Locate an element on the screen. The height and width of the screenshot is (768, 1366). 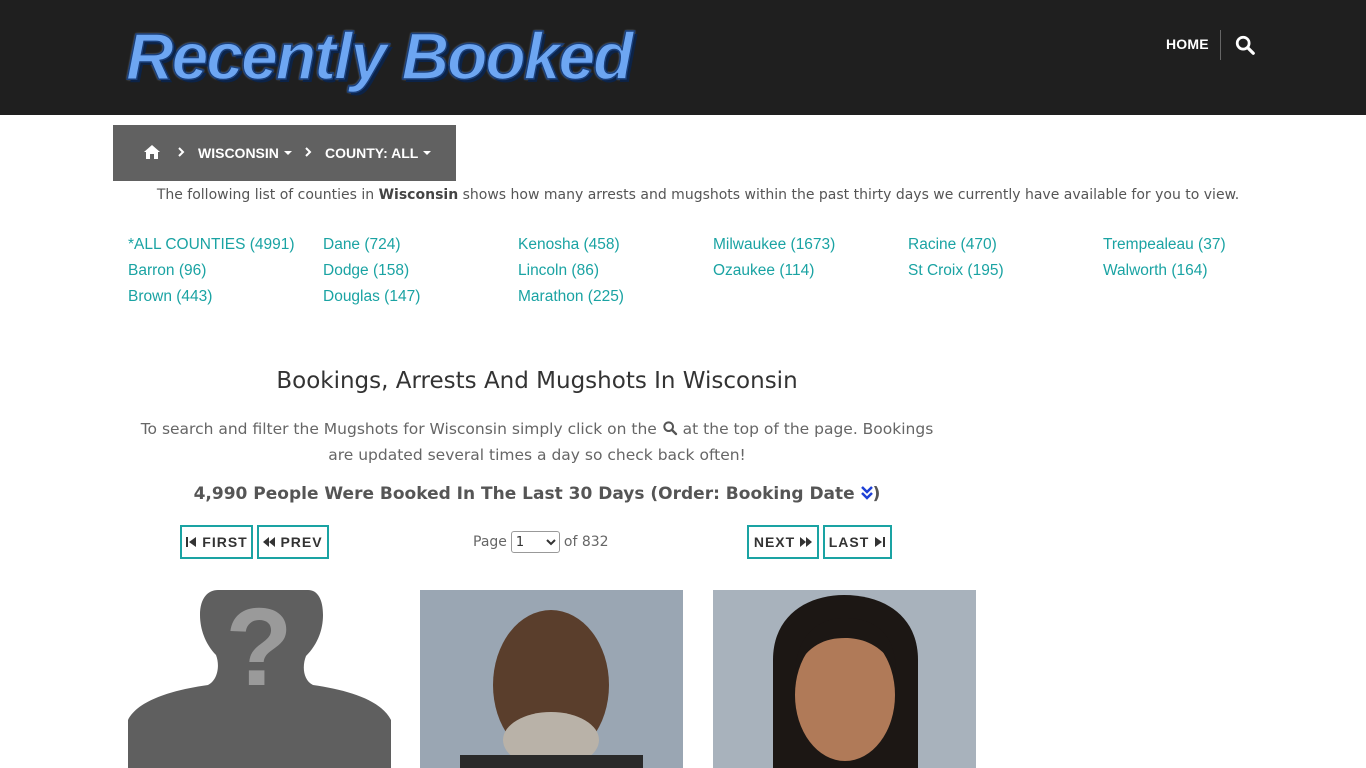
county-link-all: *ALL COUNTIES (4991) is located at coordinates (211, 245).